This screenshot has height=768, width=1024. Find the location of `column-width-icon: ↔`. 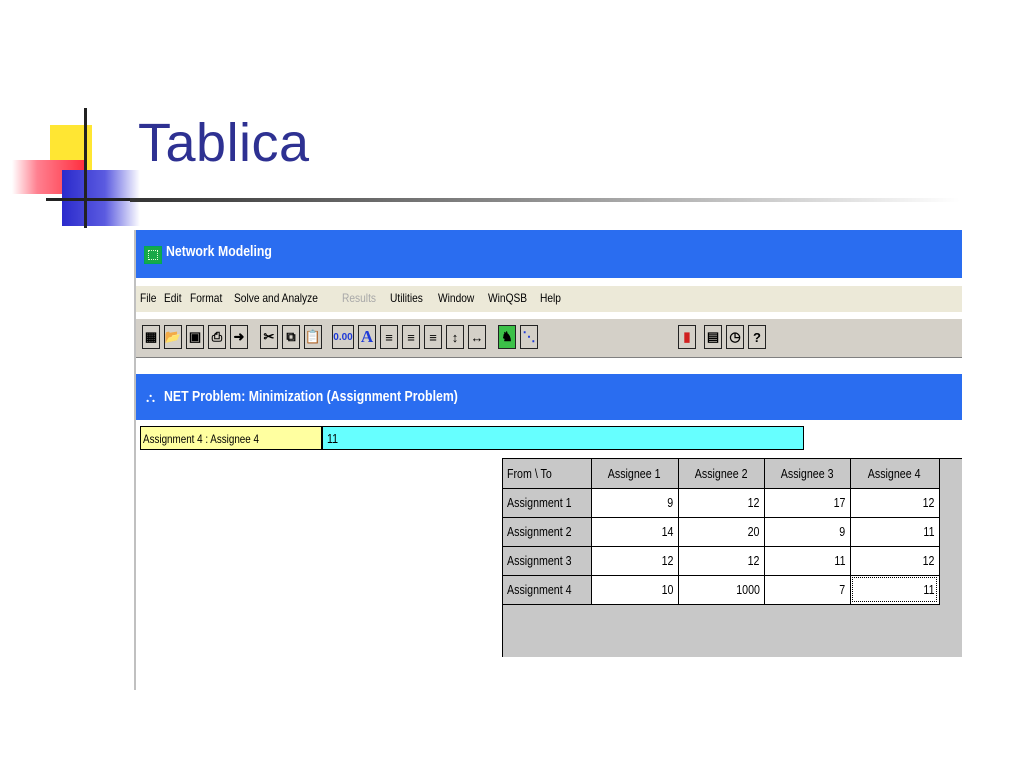

column-width-icon: ↔ is located at coordinates (477, 337).